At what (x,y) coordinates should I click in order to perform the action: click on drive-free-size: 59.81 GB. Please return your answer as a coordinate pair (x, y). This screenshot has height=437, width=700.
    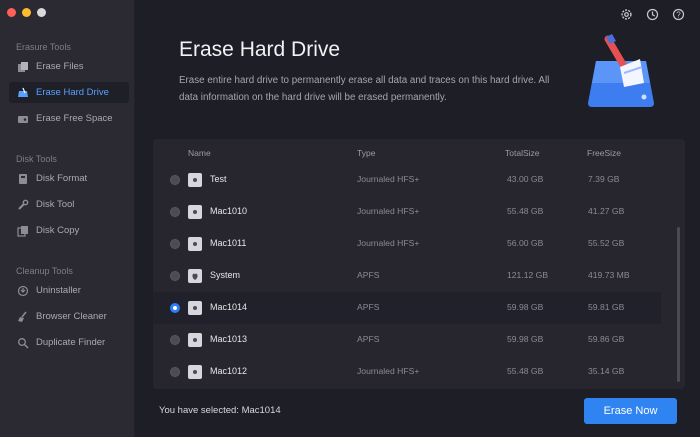
    Looking at the image, I should click on (606, 307).